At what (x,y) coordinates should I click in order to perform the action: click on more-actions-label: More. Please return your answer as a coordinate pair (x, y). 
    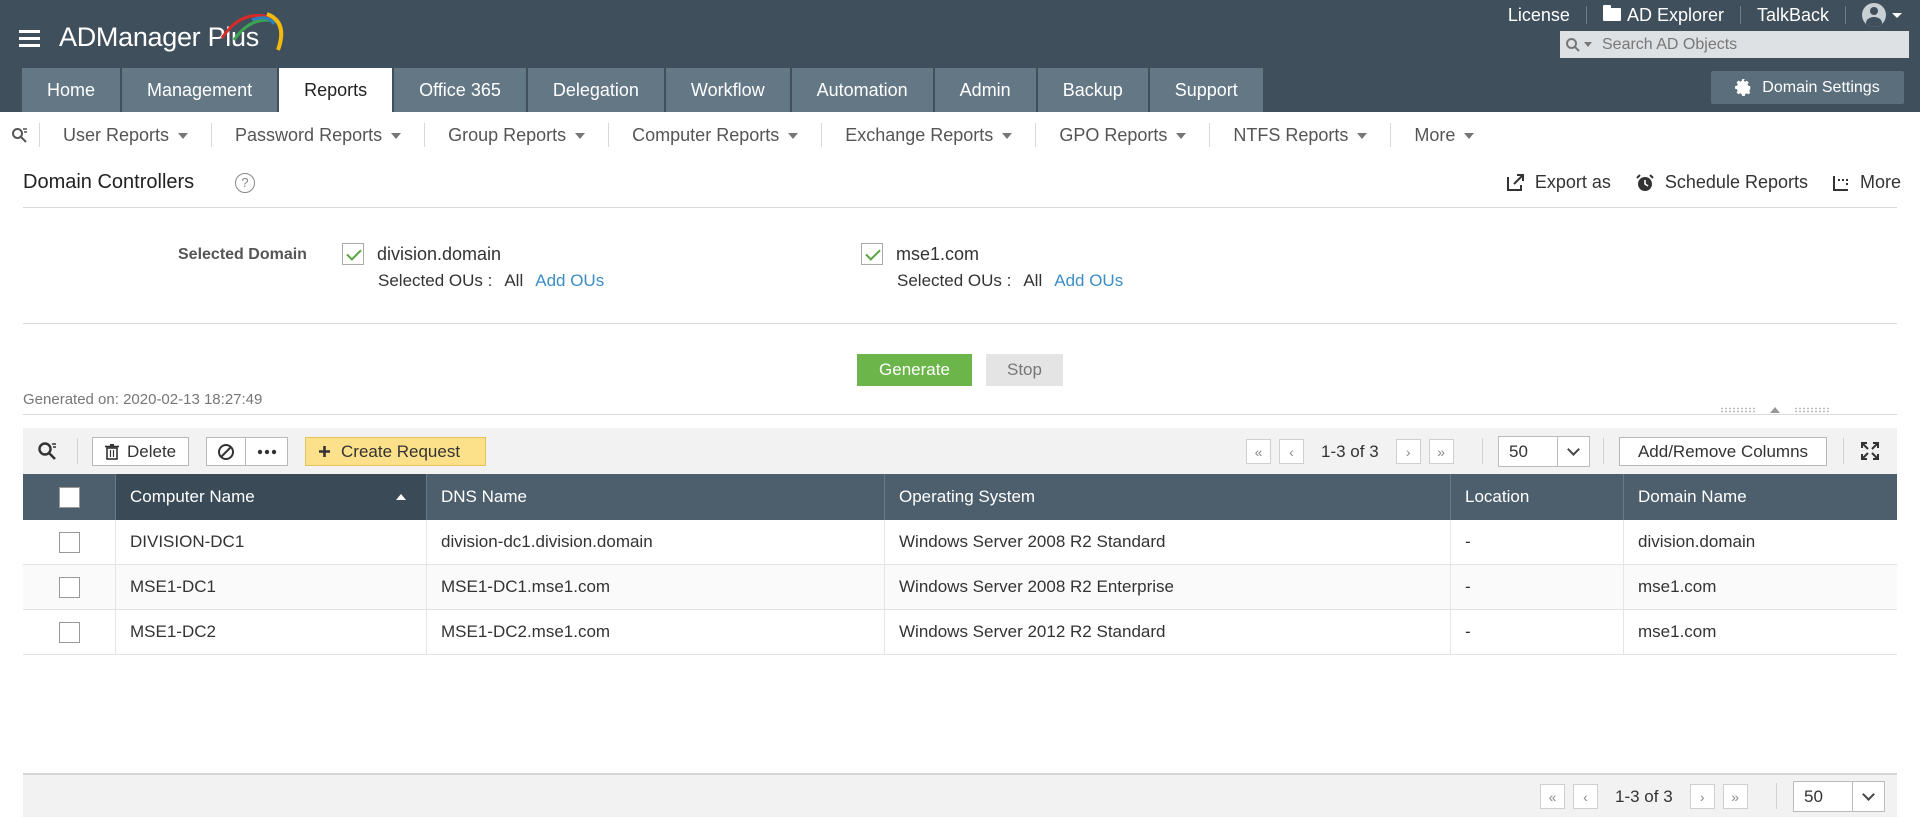
    Looking at the image, I should click on (1880, 182).